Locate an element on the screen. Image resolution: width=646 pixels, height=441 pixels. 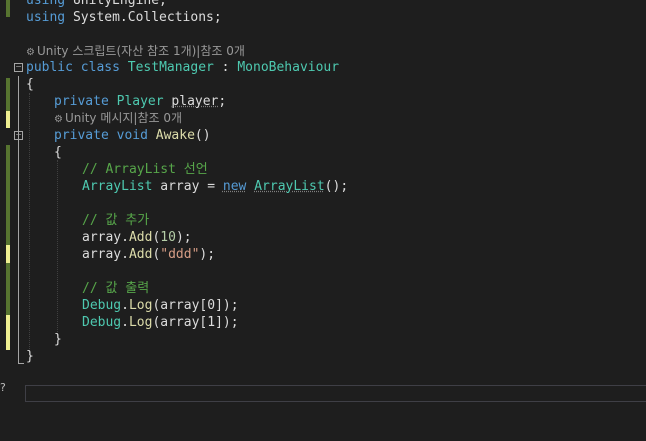
keyword-token: new is located at coordinates (234, 186).